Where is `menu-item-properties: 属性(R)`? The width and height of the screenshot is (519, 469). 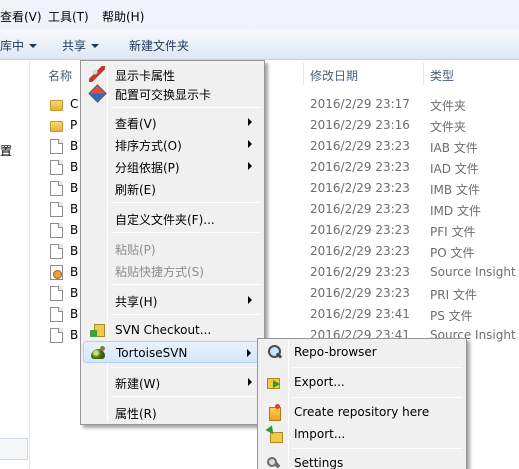 menu-item-properties: 属性(R) is located at coordinates (172, 412).